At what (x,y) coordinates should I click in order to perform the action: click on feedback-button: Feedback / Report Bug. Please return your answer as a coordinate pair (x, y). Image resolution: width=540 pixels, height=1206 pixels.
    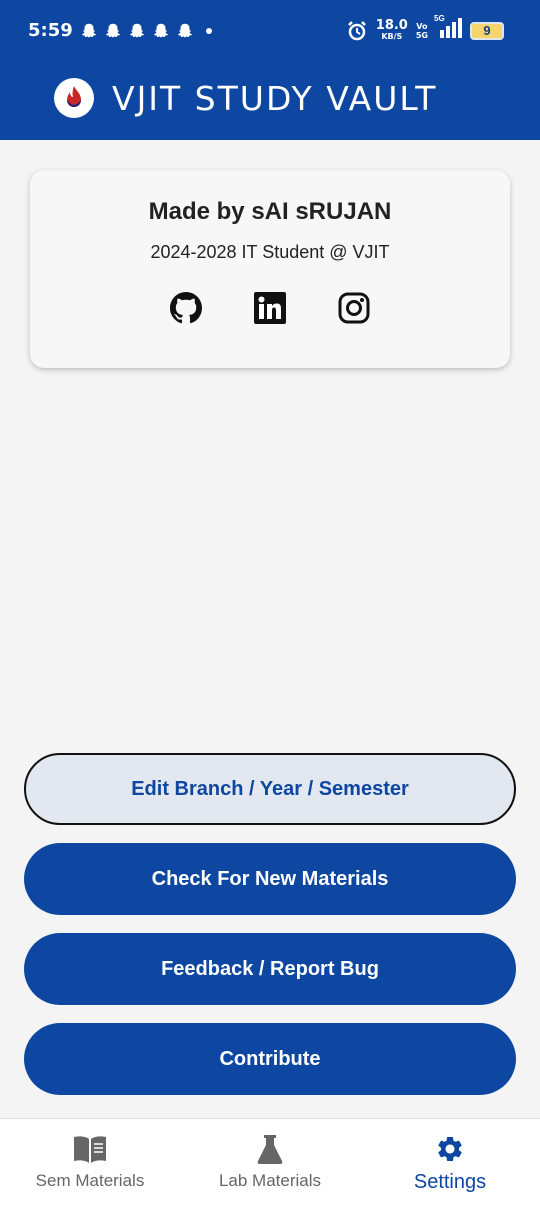
    Looking at the image, I should click on (270, 969).